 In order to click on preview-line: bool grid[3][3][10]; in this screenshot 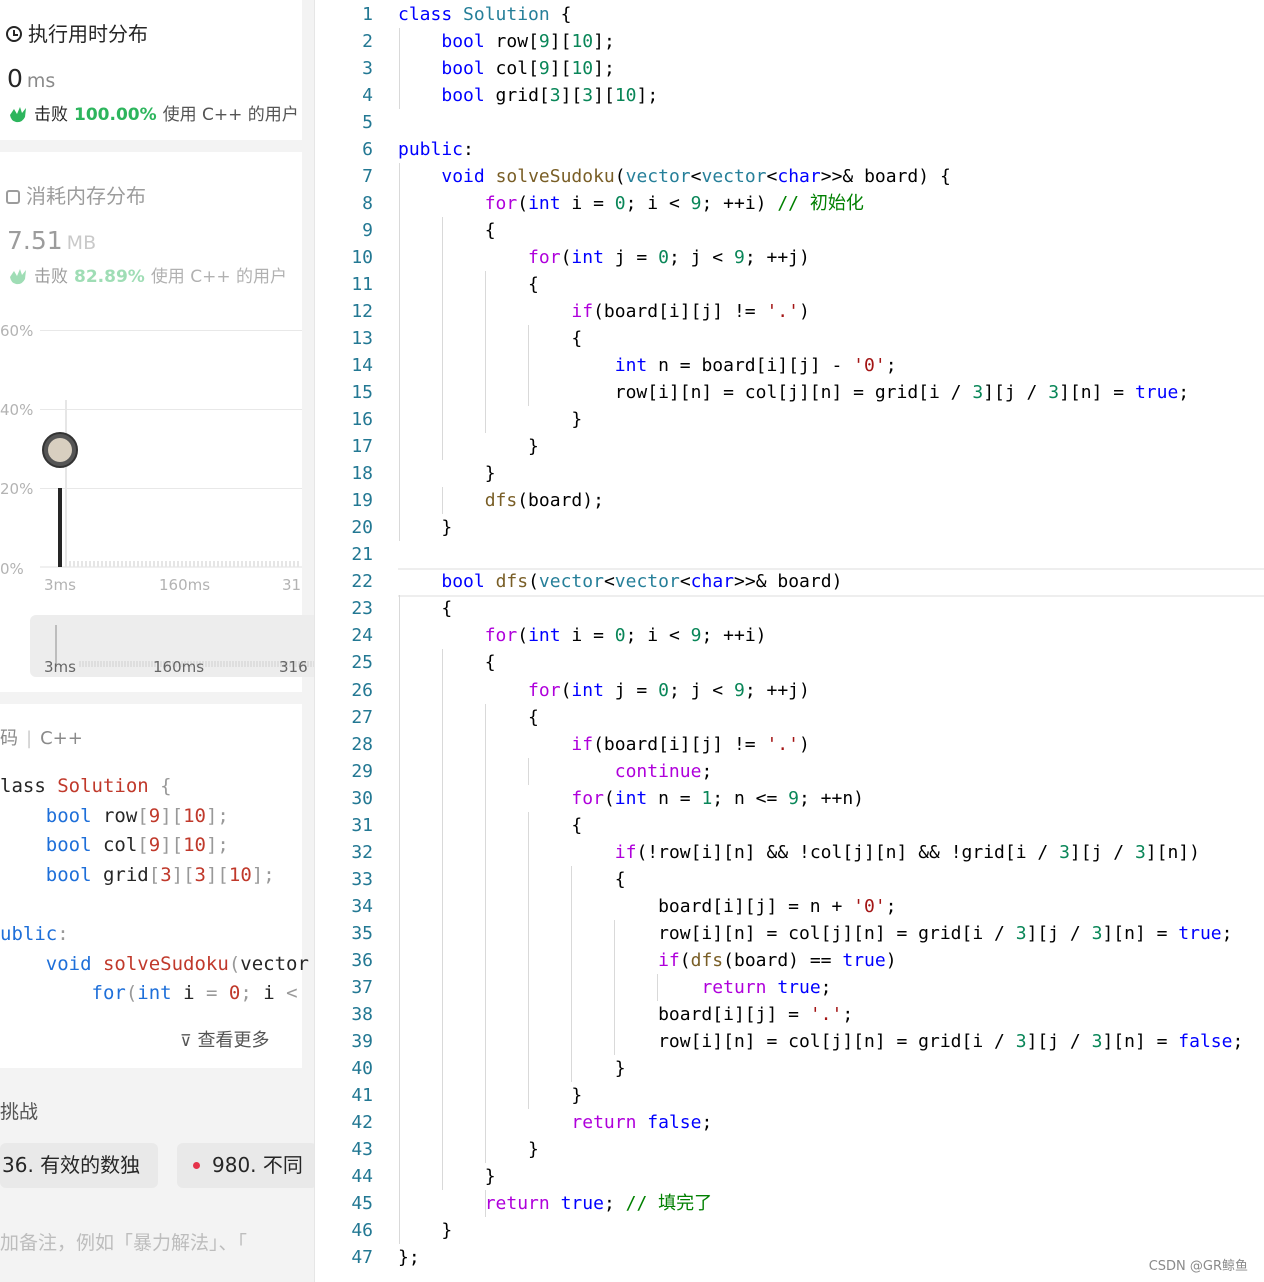, I will do `click(160, 874)`.